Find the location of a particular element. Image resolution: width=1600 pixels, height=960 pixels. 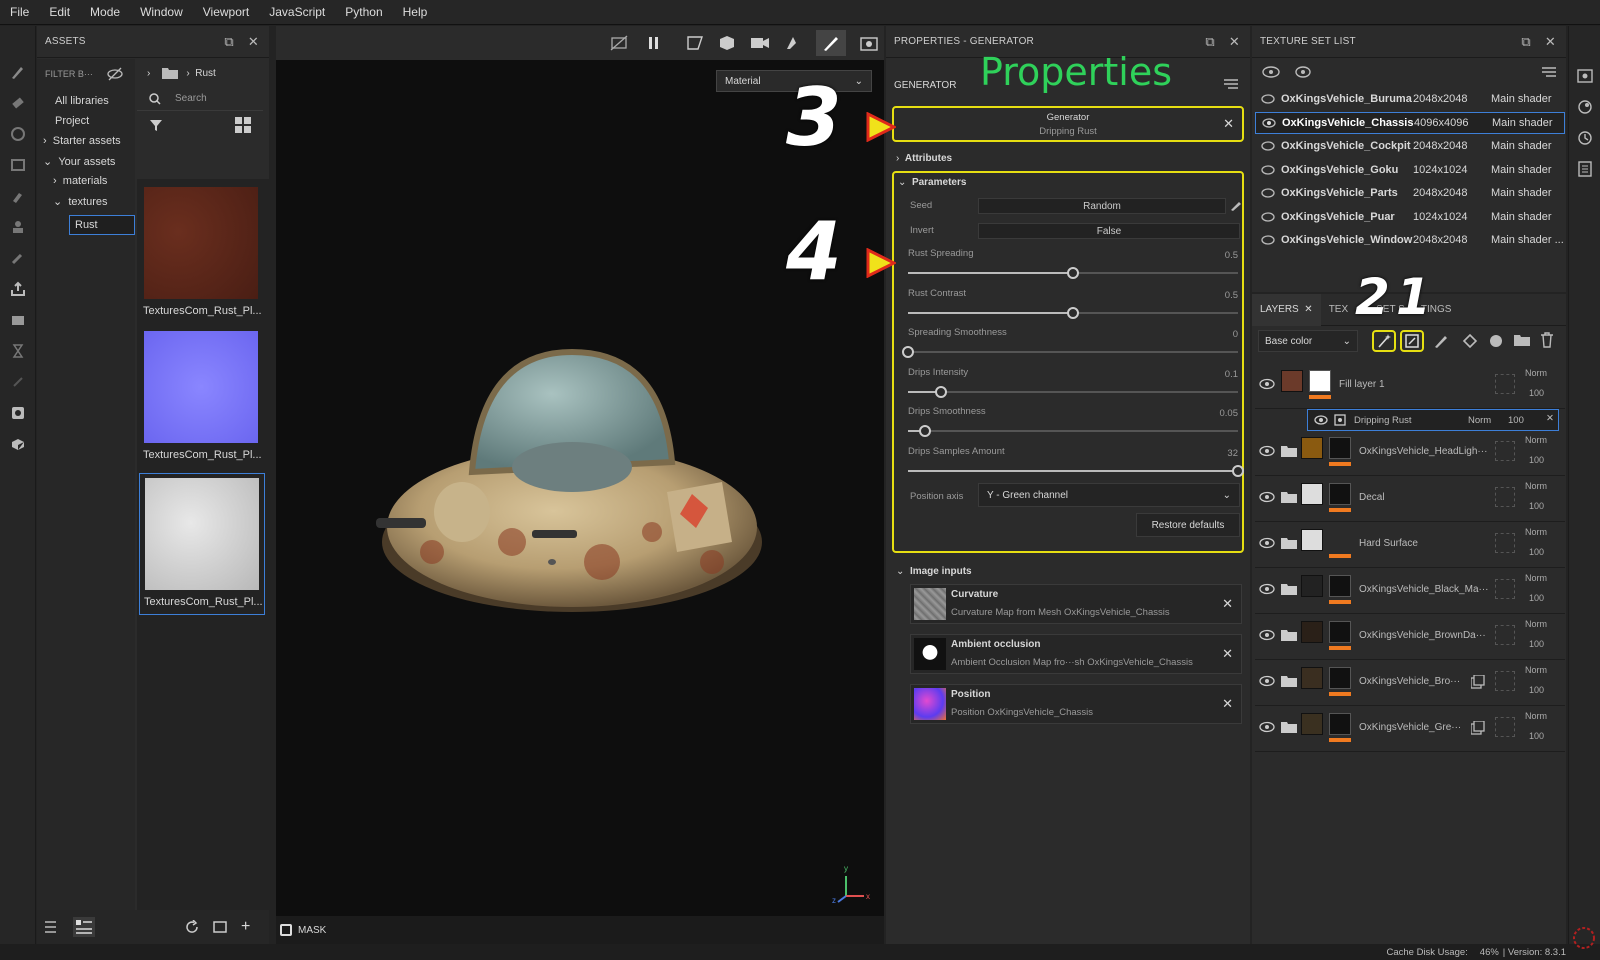

add-icon: + is located at coordinates (245, 927).